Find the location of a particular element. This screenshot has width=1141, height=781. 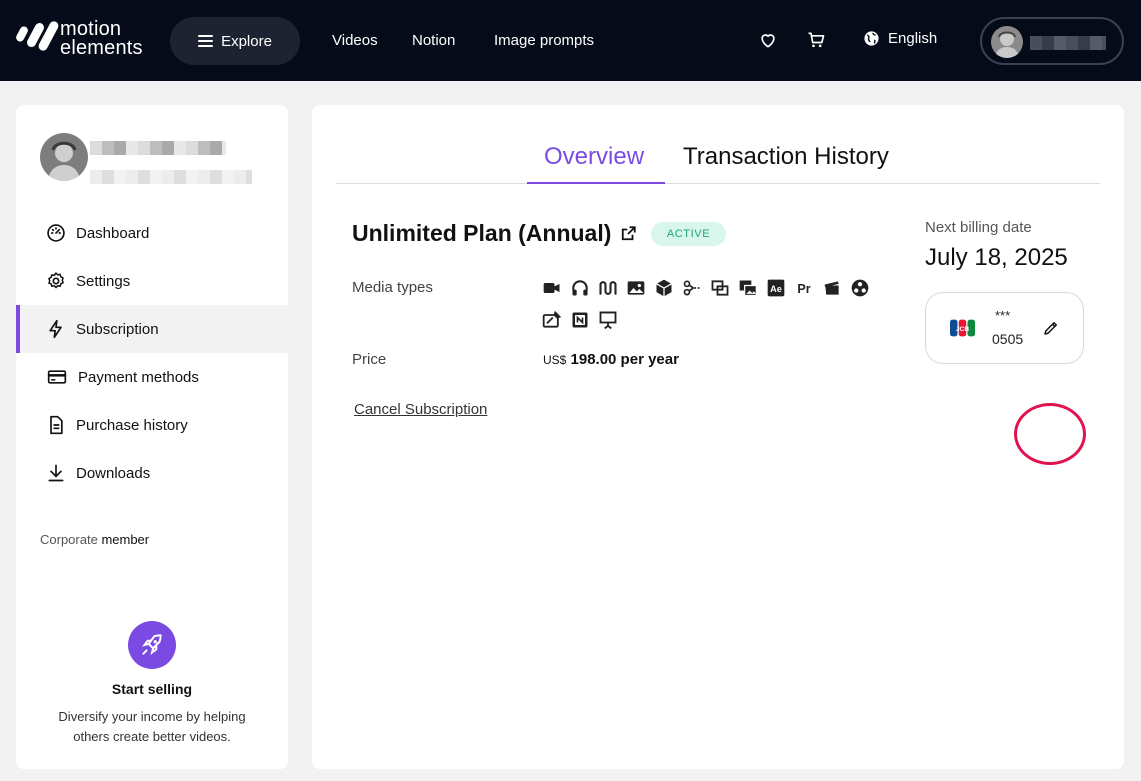

rocket-icon is located at coordinates (151, 645).